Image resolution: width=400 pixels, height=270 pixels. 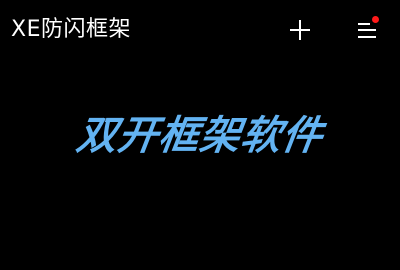 What do you see at coordinates (367, 30) in the screenshot?
I see `menu-button` at bounding box center [367, 30].